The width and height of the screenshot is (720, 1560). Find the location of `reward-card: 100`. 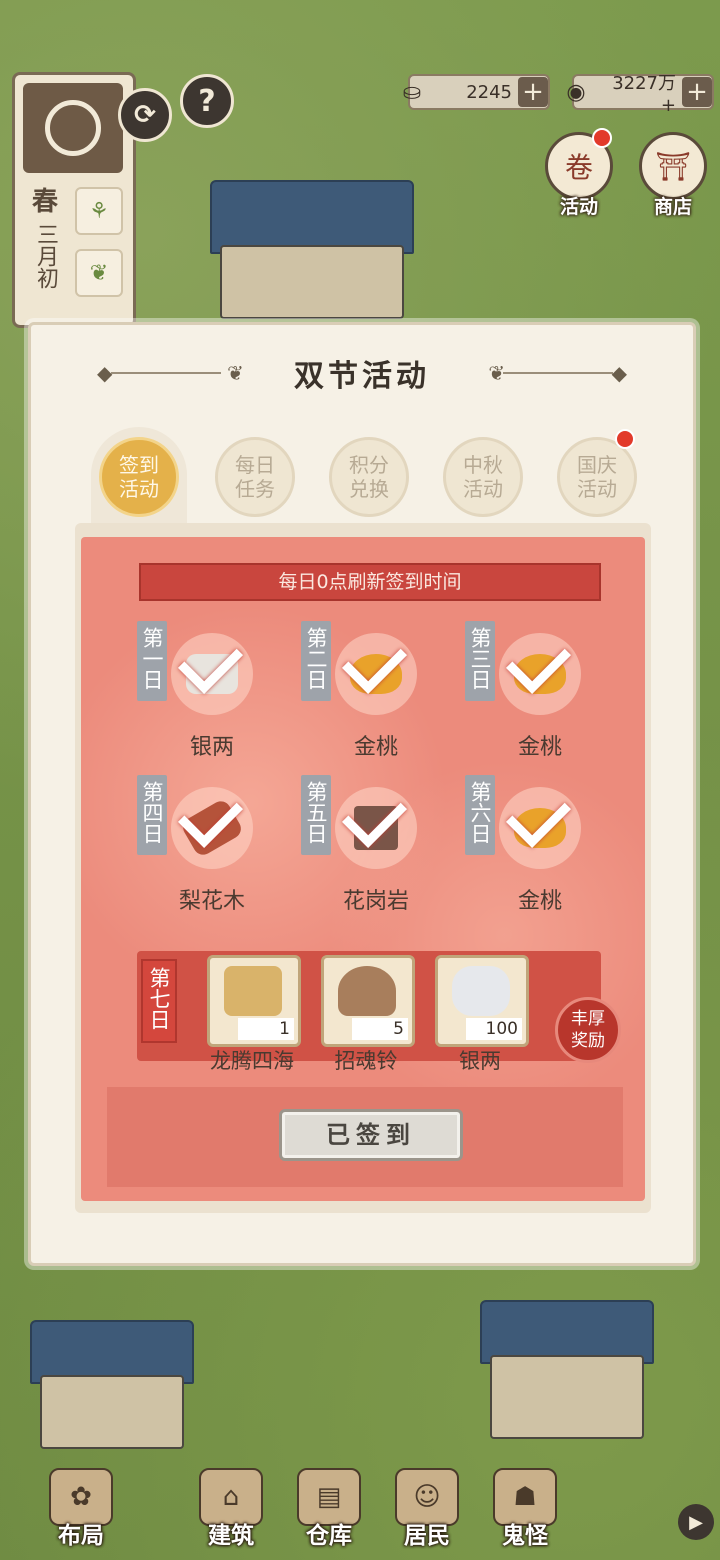

reward-card: 100 is located at coordinates (482, 1001).